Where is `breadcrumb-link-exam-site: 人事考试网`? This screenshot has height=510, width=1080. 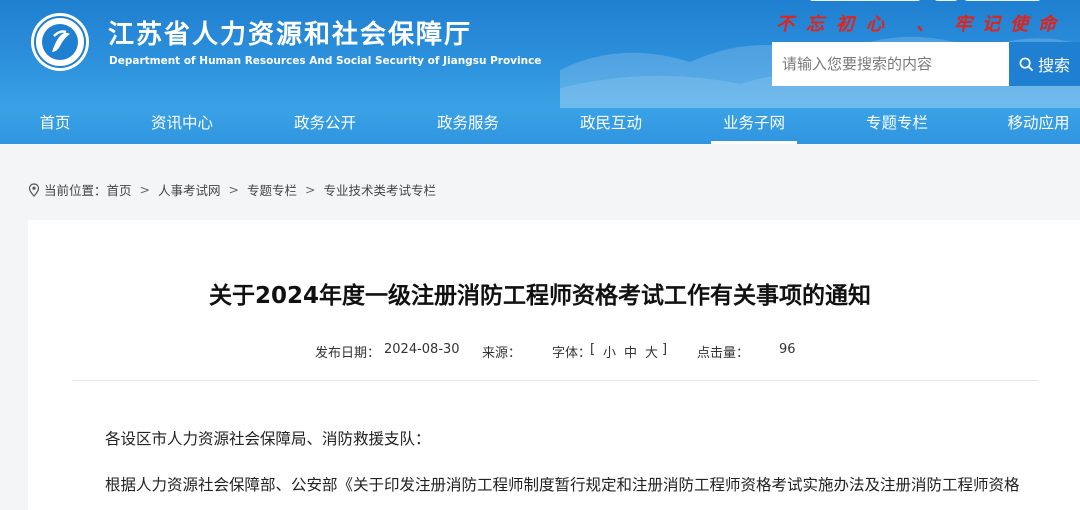
breadcrumb-link-exam-site: 人事考试网 is located at coordinates (189, 189).